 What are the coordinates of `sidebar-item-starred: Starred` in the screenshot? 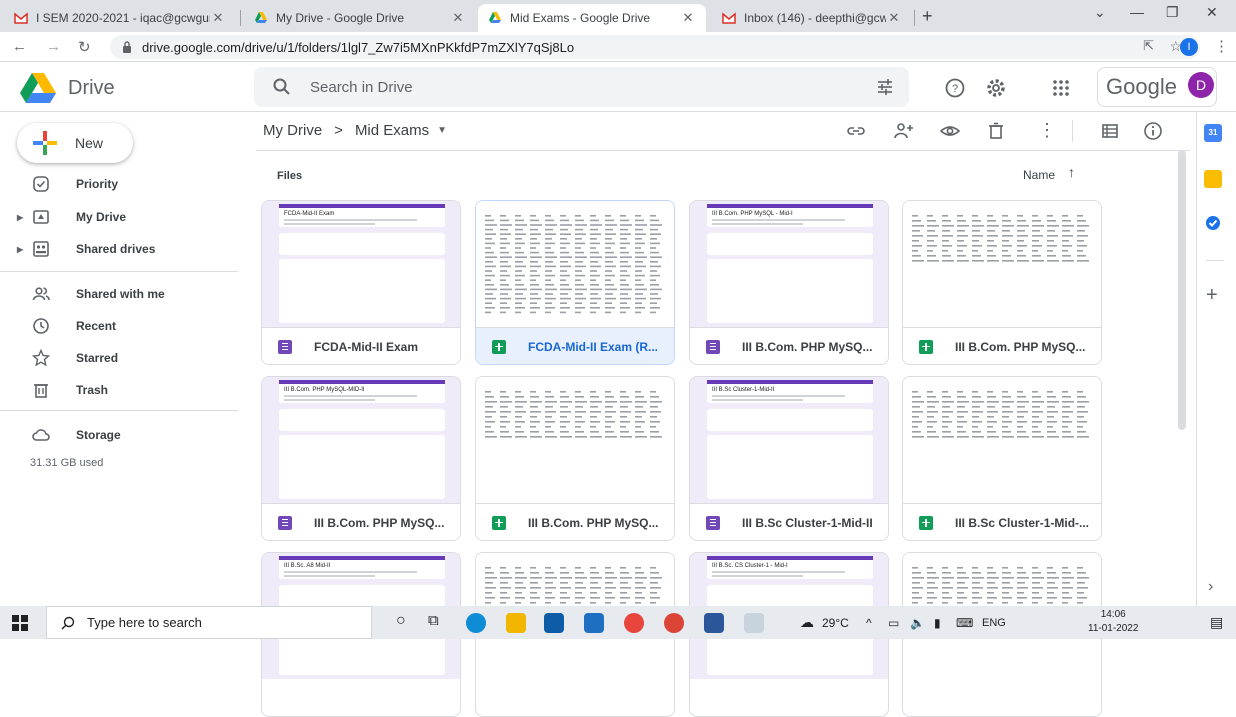 It's located at (120, 358).